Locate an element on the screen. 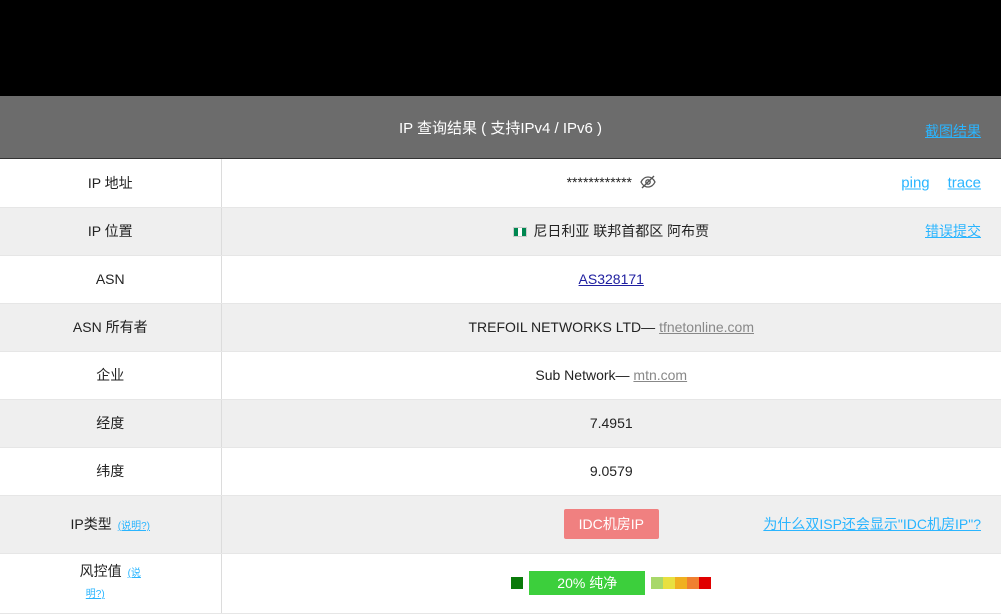 This screenshot has height=614, width=1001. nigeria-flag-icon is located at coordinates (520, 232).